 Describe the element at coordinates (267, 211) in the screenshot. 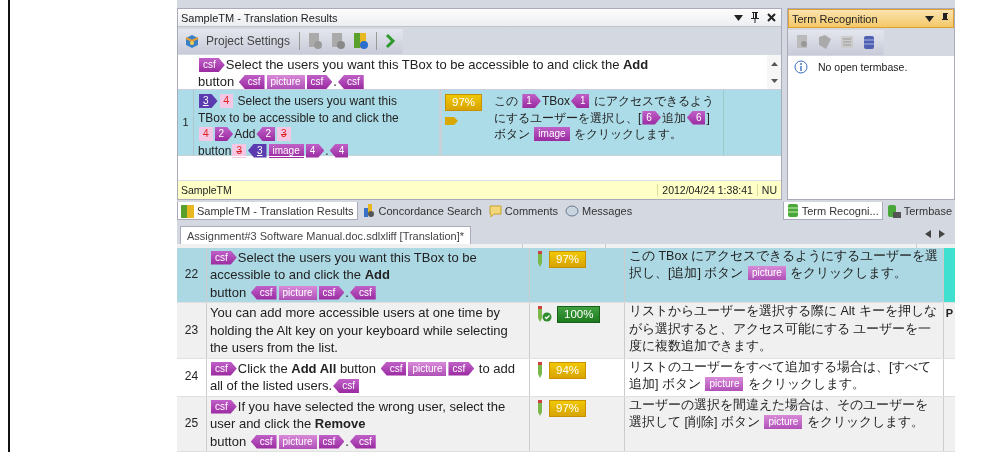

I see `panel-tab: SampleTM - Translation Results` at that location.